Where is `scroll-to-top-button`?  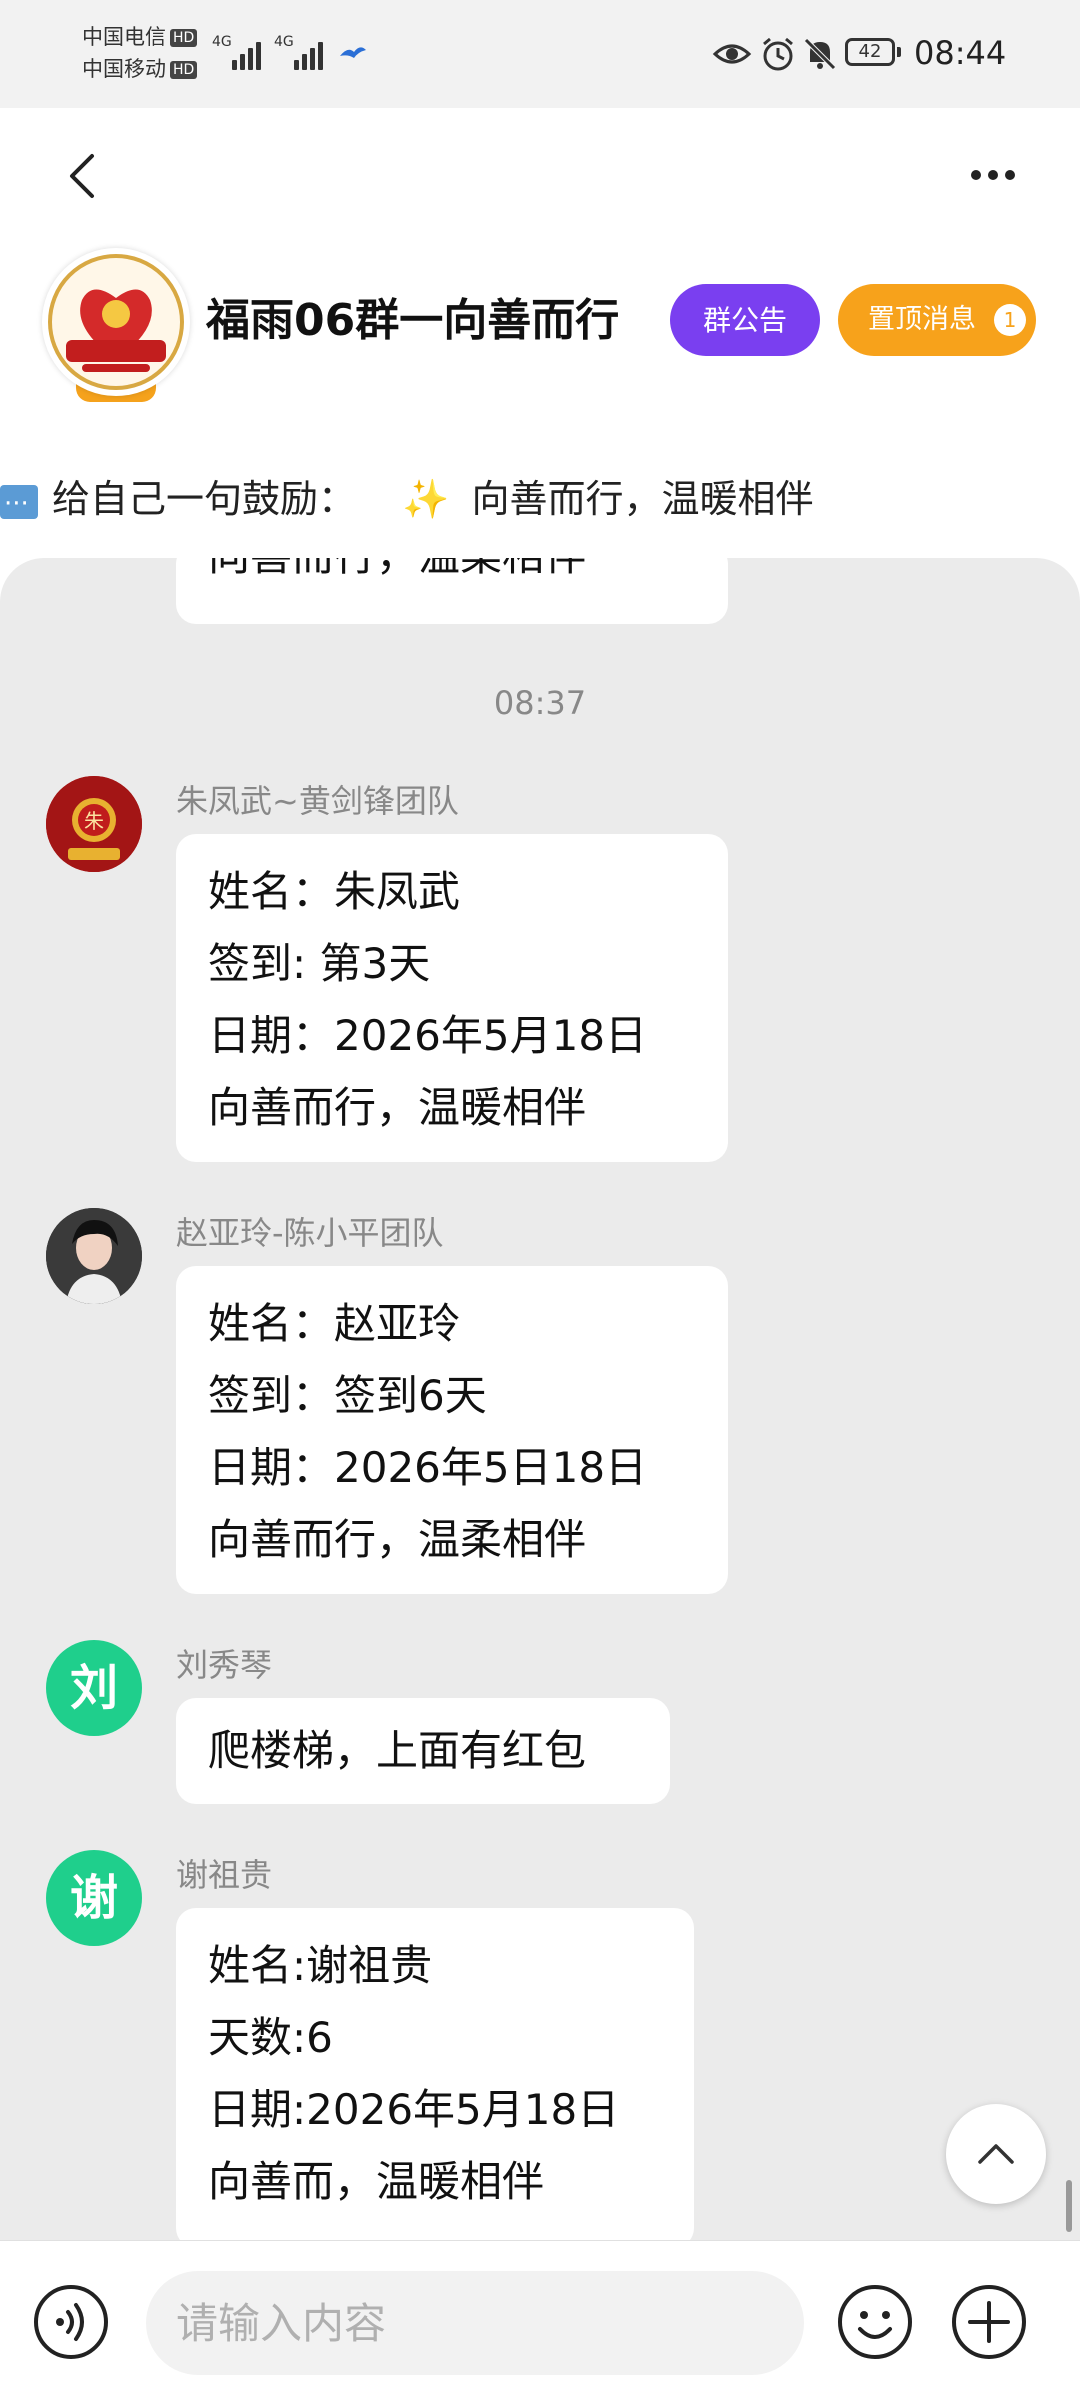 scroll-to-top-button is located at coordinates (996, 2154).